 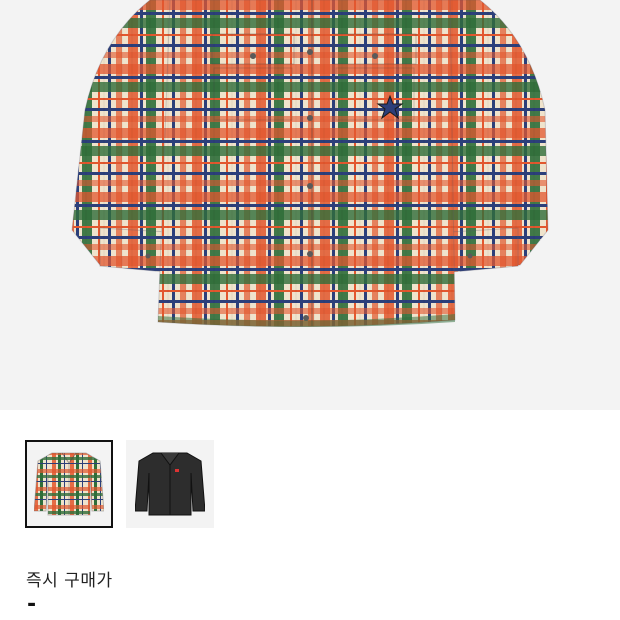 What do you see at coordinates (32, 604) in the screenshot?
I see `instant-buy-price-value: -` at bounding box center [32, 604].